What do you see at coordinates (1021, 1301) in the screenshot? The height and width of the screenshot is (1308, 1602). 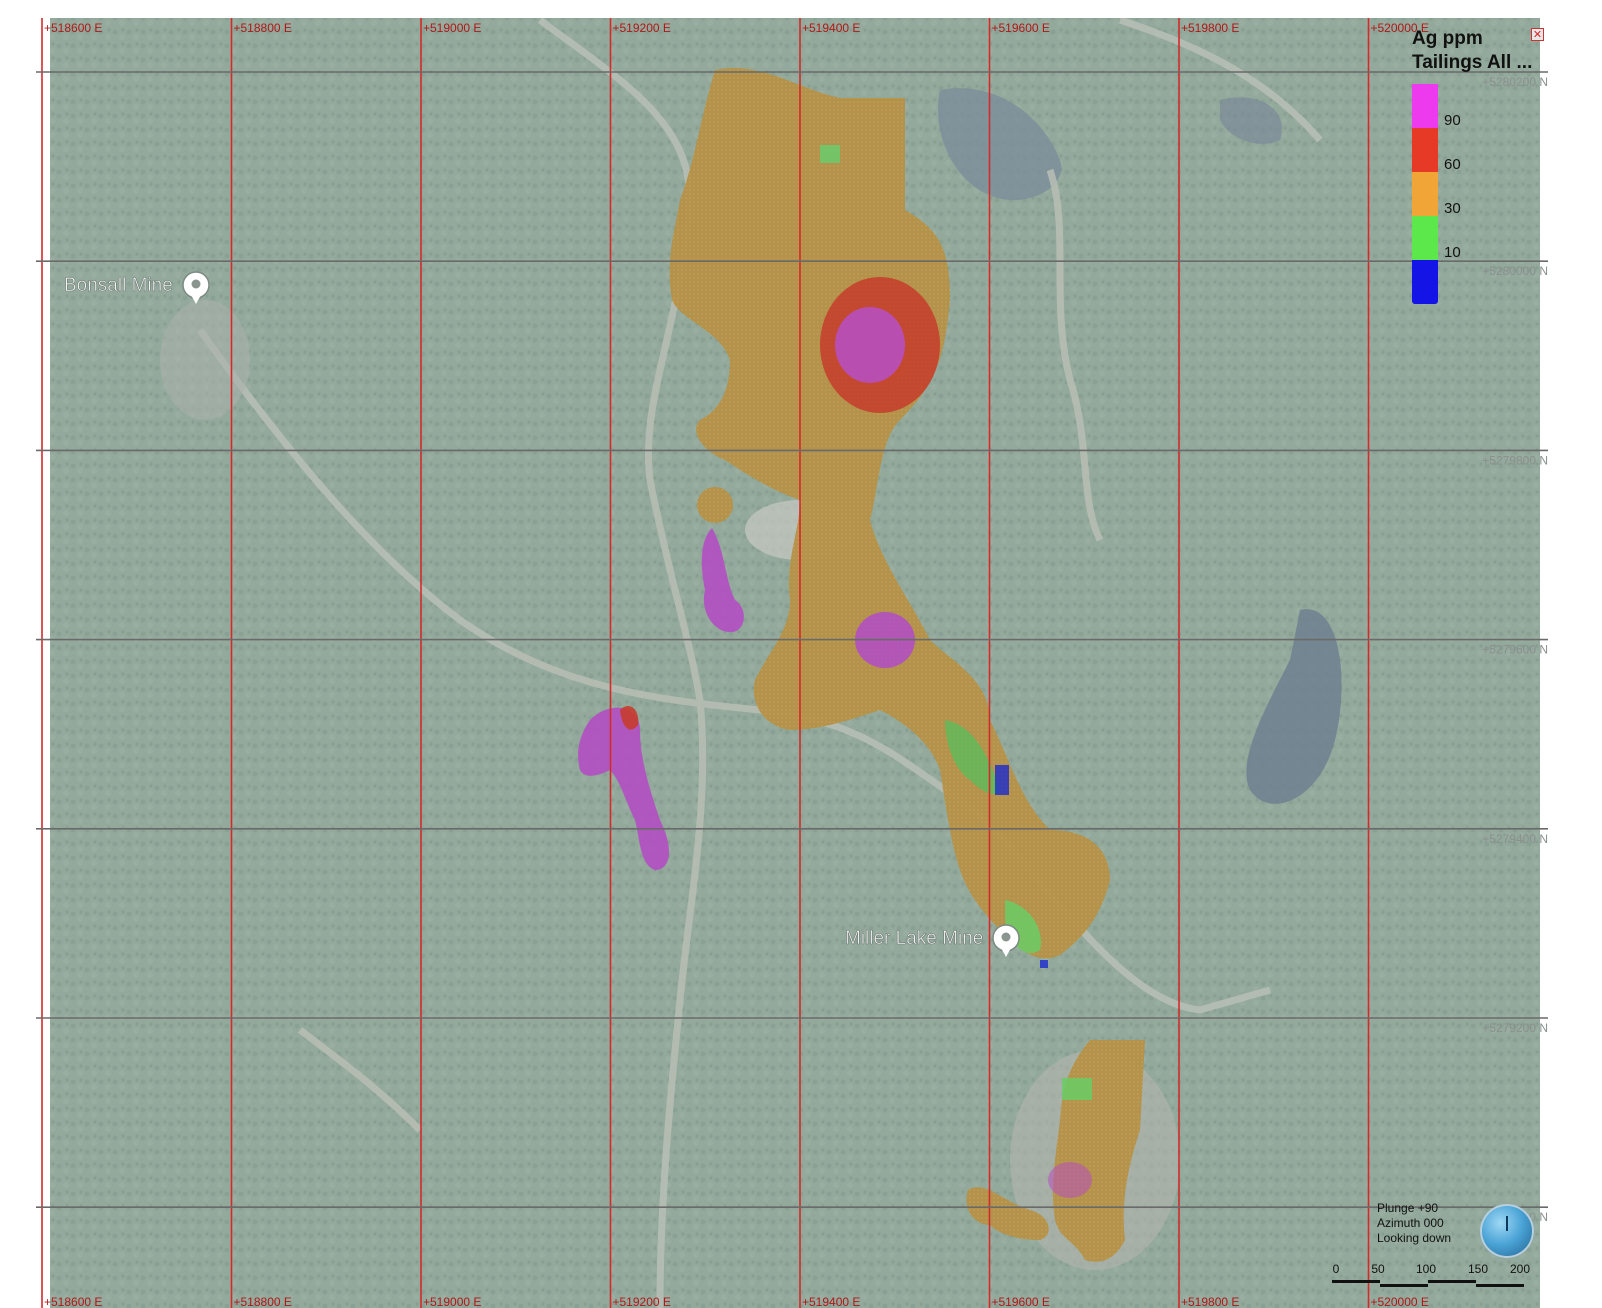 I see `easting-label-bottom: +519600 E` at bounding box center [1021, 1301].